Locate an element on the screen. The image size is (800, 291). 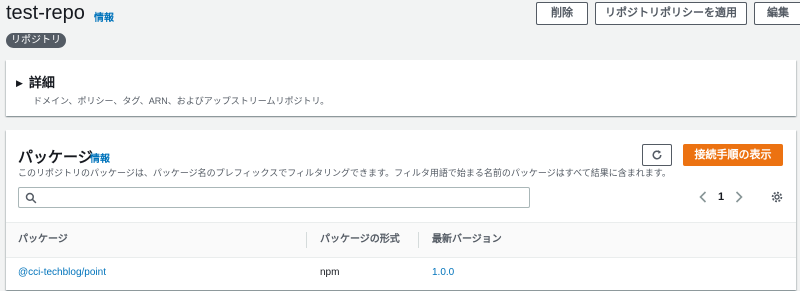
chevron-left-icon is located at coordinates (703, 197).